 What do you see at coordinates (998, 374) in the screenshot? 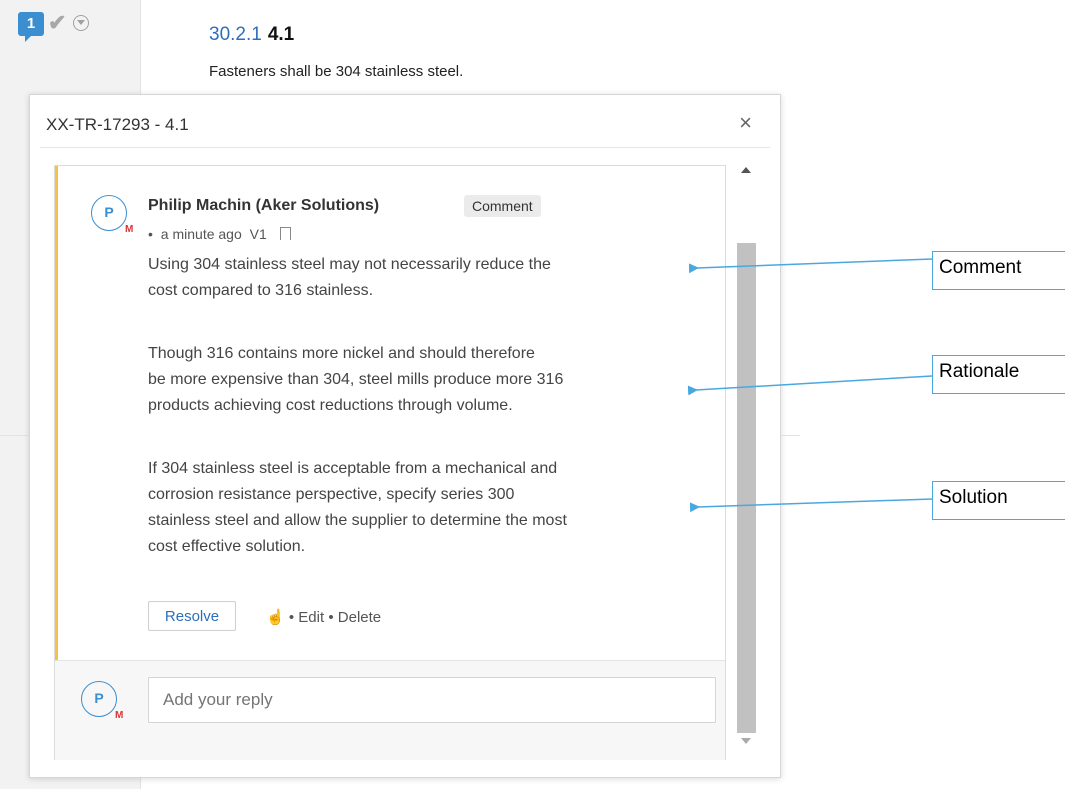
I see `callout-rationale: Rationale` at bounding box center [998, 374].